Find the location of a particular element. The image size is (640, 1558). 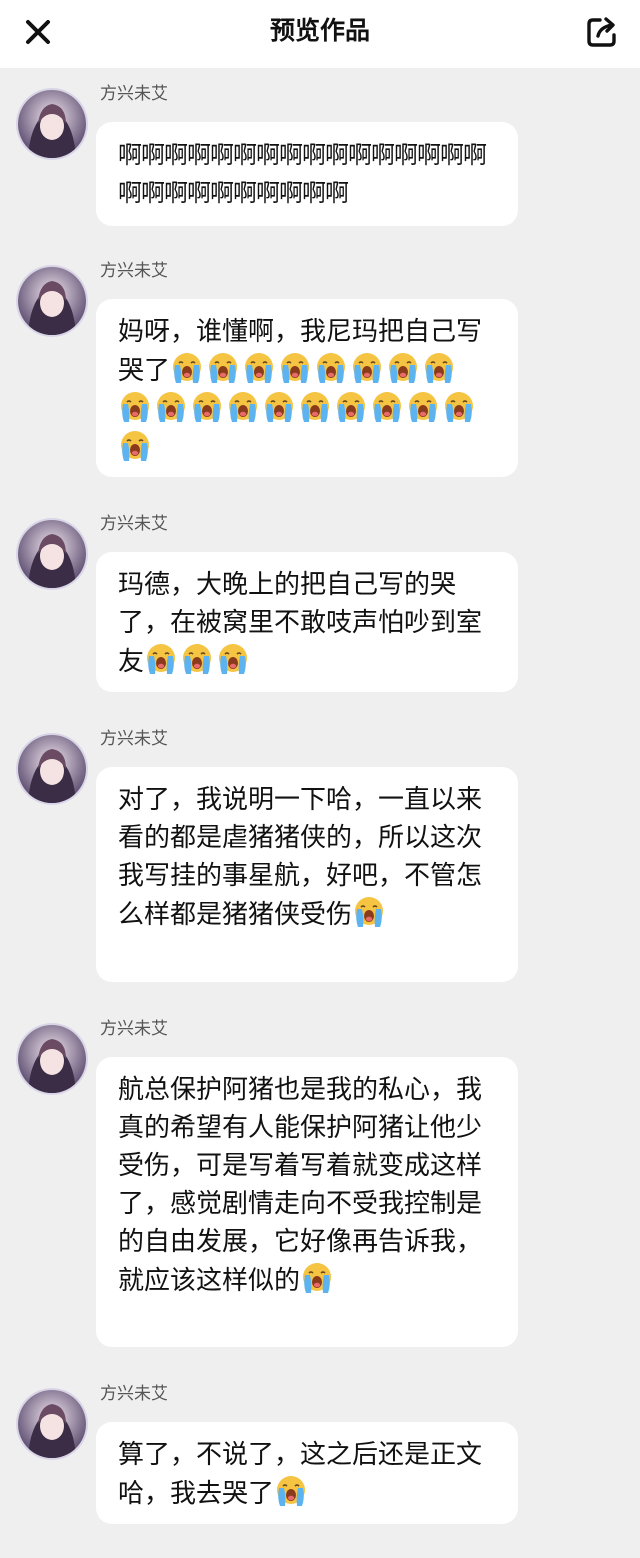

message-bubble: 啊啊啊啊啊啊啊啊啊啊啊啊啊啊啊啊啊啊啊啊啊啊啊啊啊啊 is located at coordinates (307, 174).